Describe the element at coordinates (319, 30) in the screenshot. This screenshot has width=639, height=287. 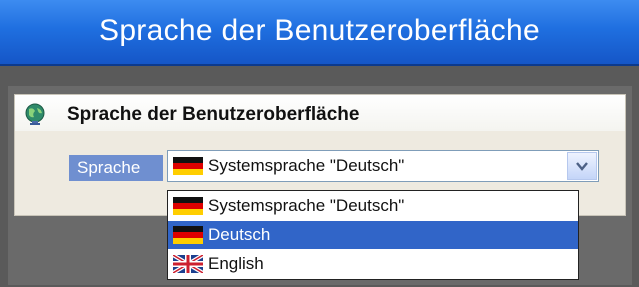
I see `window-title: Sprache der Benutzeroberfläche` at that location.